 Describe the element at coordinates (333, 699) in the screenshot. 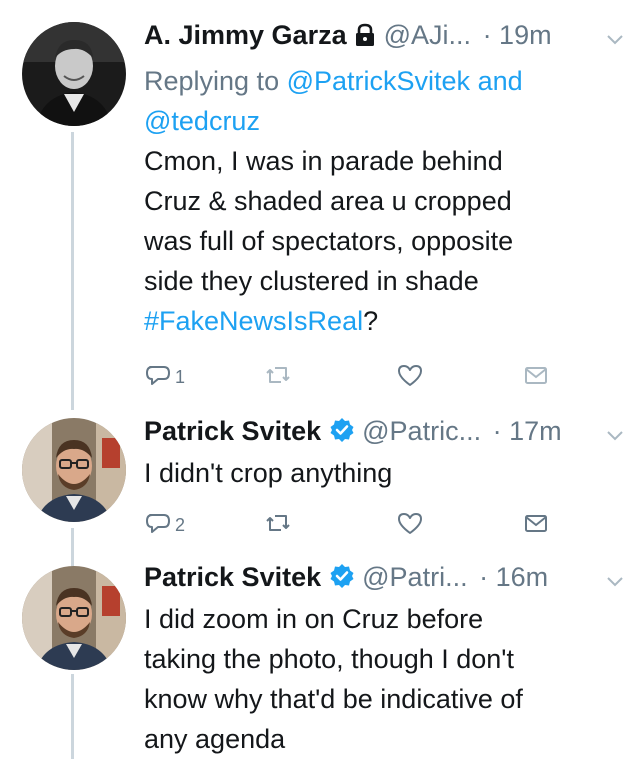

I see `tweet-text-line: know why that'd be indicative of` at that location.